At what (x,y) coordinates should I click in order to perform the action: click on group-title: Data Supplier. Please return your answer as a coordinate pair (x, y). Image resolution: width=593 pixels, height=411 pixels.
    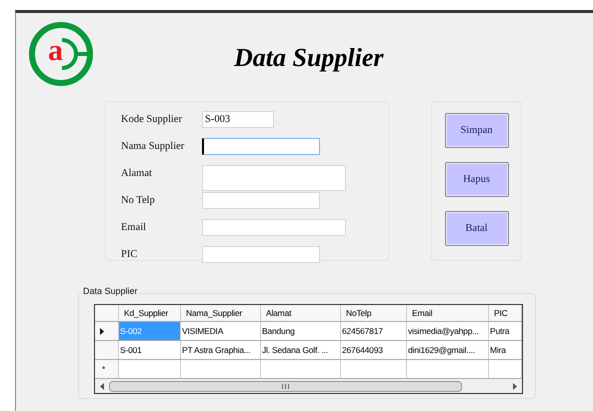
    Looking at the image, I should click on (110, 291).